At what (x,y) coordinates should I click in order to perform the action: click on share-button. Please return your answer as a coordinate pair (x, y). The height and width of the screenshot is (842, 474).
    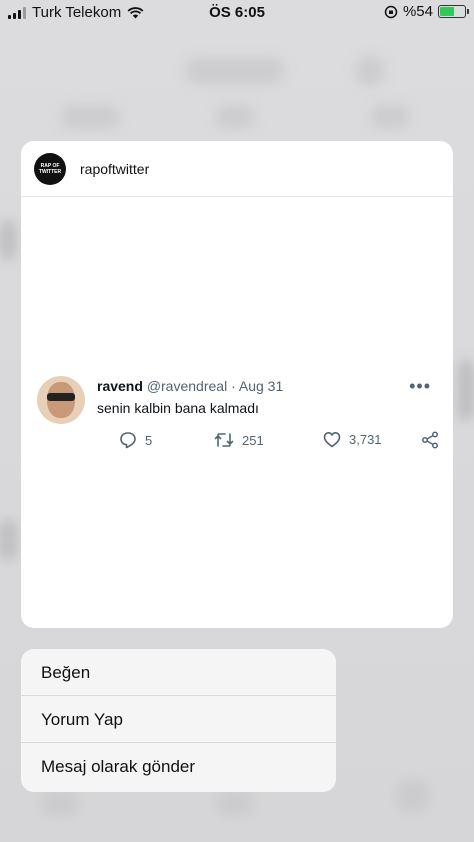
    Looking at the image, I should click on (430, 440).